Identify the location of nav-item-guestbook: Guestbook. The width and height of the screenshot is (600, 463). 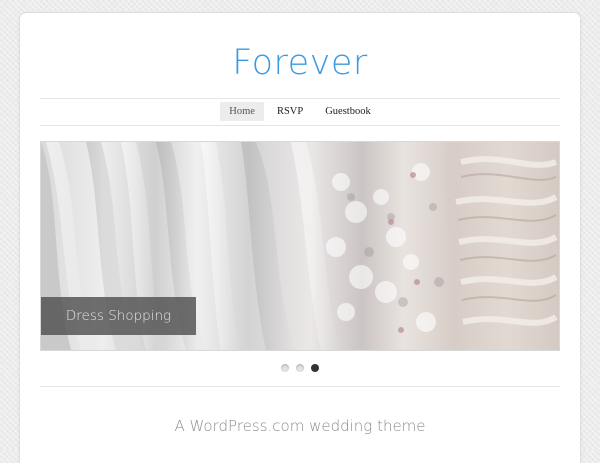
(348, 111).